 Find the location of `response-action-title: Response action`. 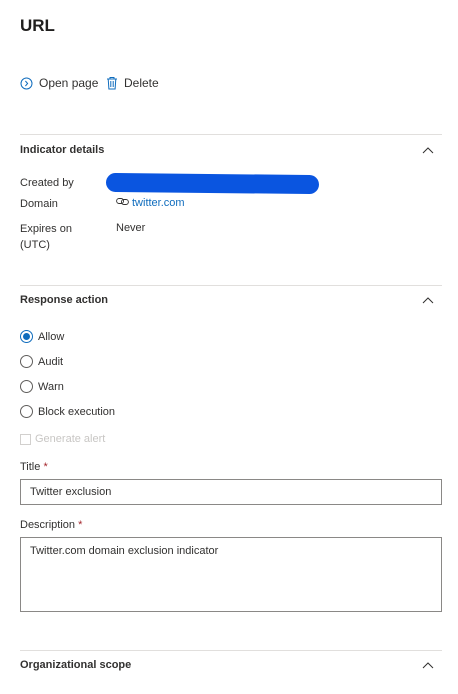

response-action-title: Response action is located at coordinates (64, 300).